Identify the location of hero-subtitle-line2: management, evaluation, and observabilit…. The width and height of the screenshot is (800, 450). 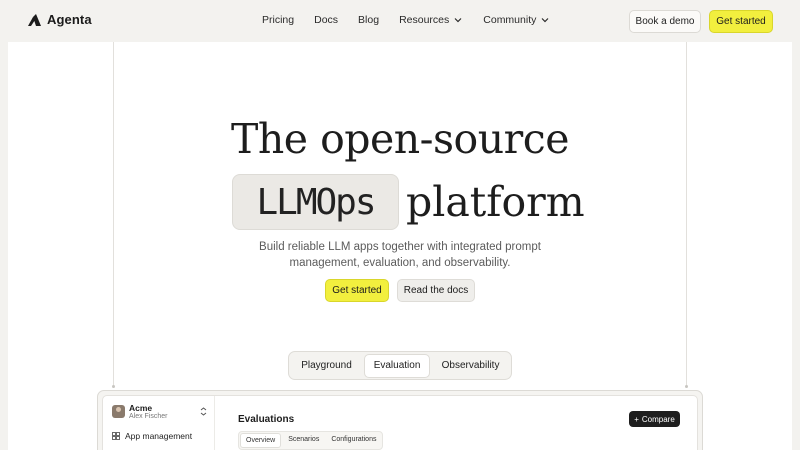
(400, 263).